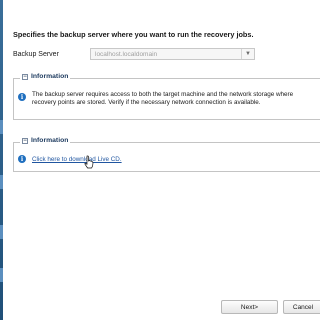 The image size is (320, 320). I want to click on download-livecd-link: Click here to download Live CD., so click(77, 159).